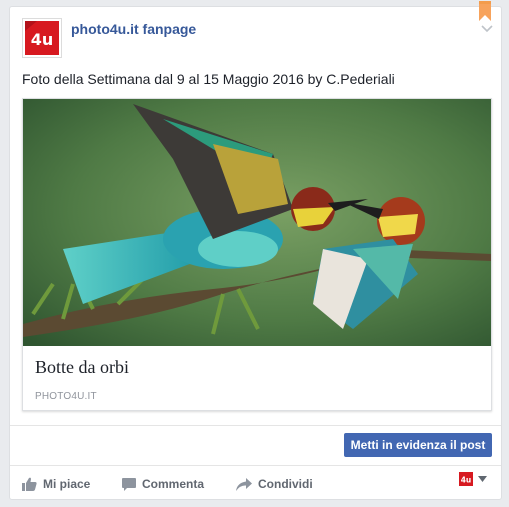  What do you see at coordinates (485, 11) in the screenshot?
I see `bookmark-icon` at bounding box center [485, 11].